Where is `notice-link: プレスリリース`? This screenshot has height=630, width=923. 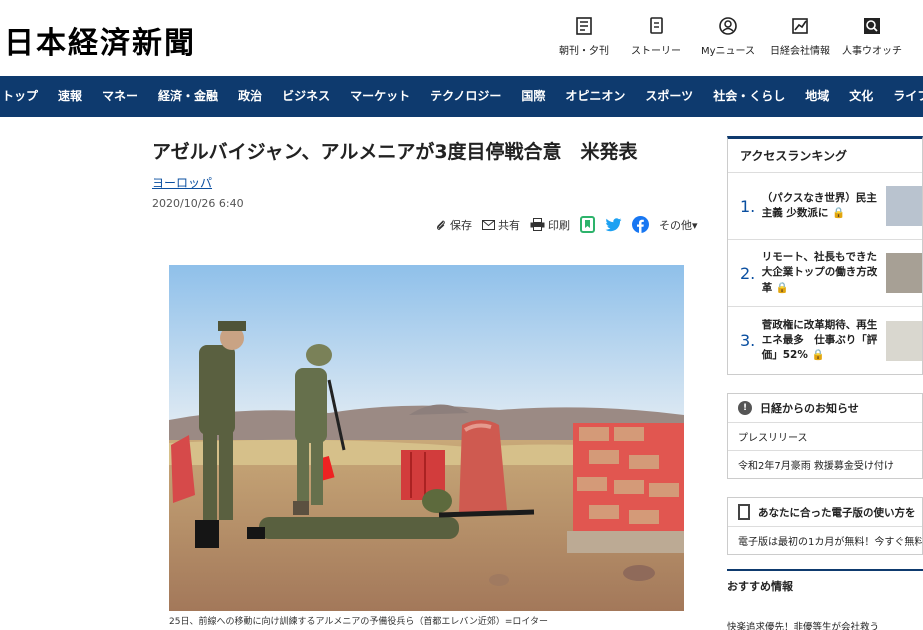 notice-link: プレスリリース is located at coordinates (825, 437).